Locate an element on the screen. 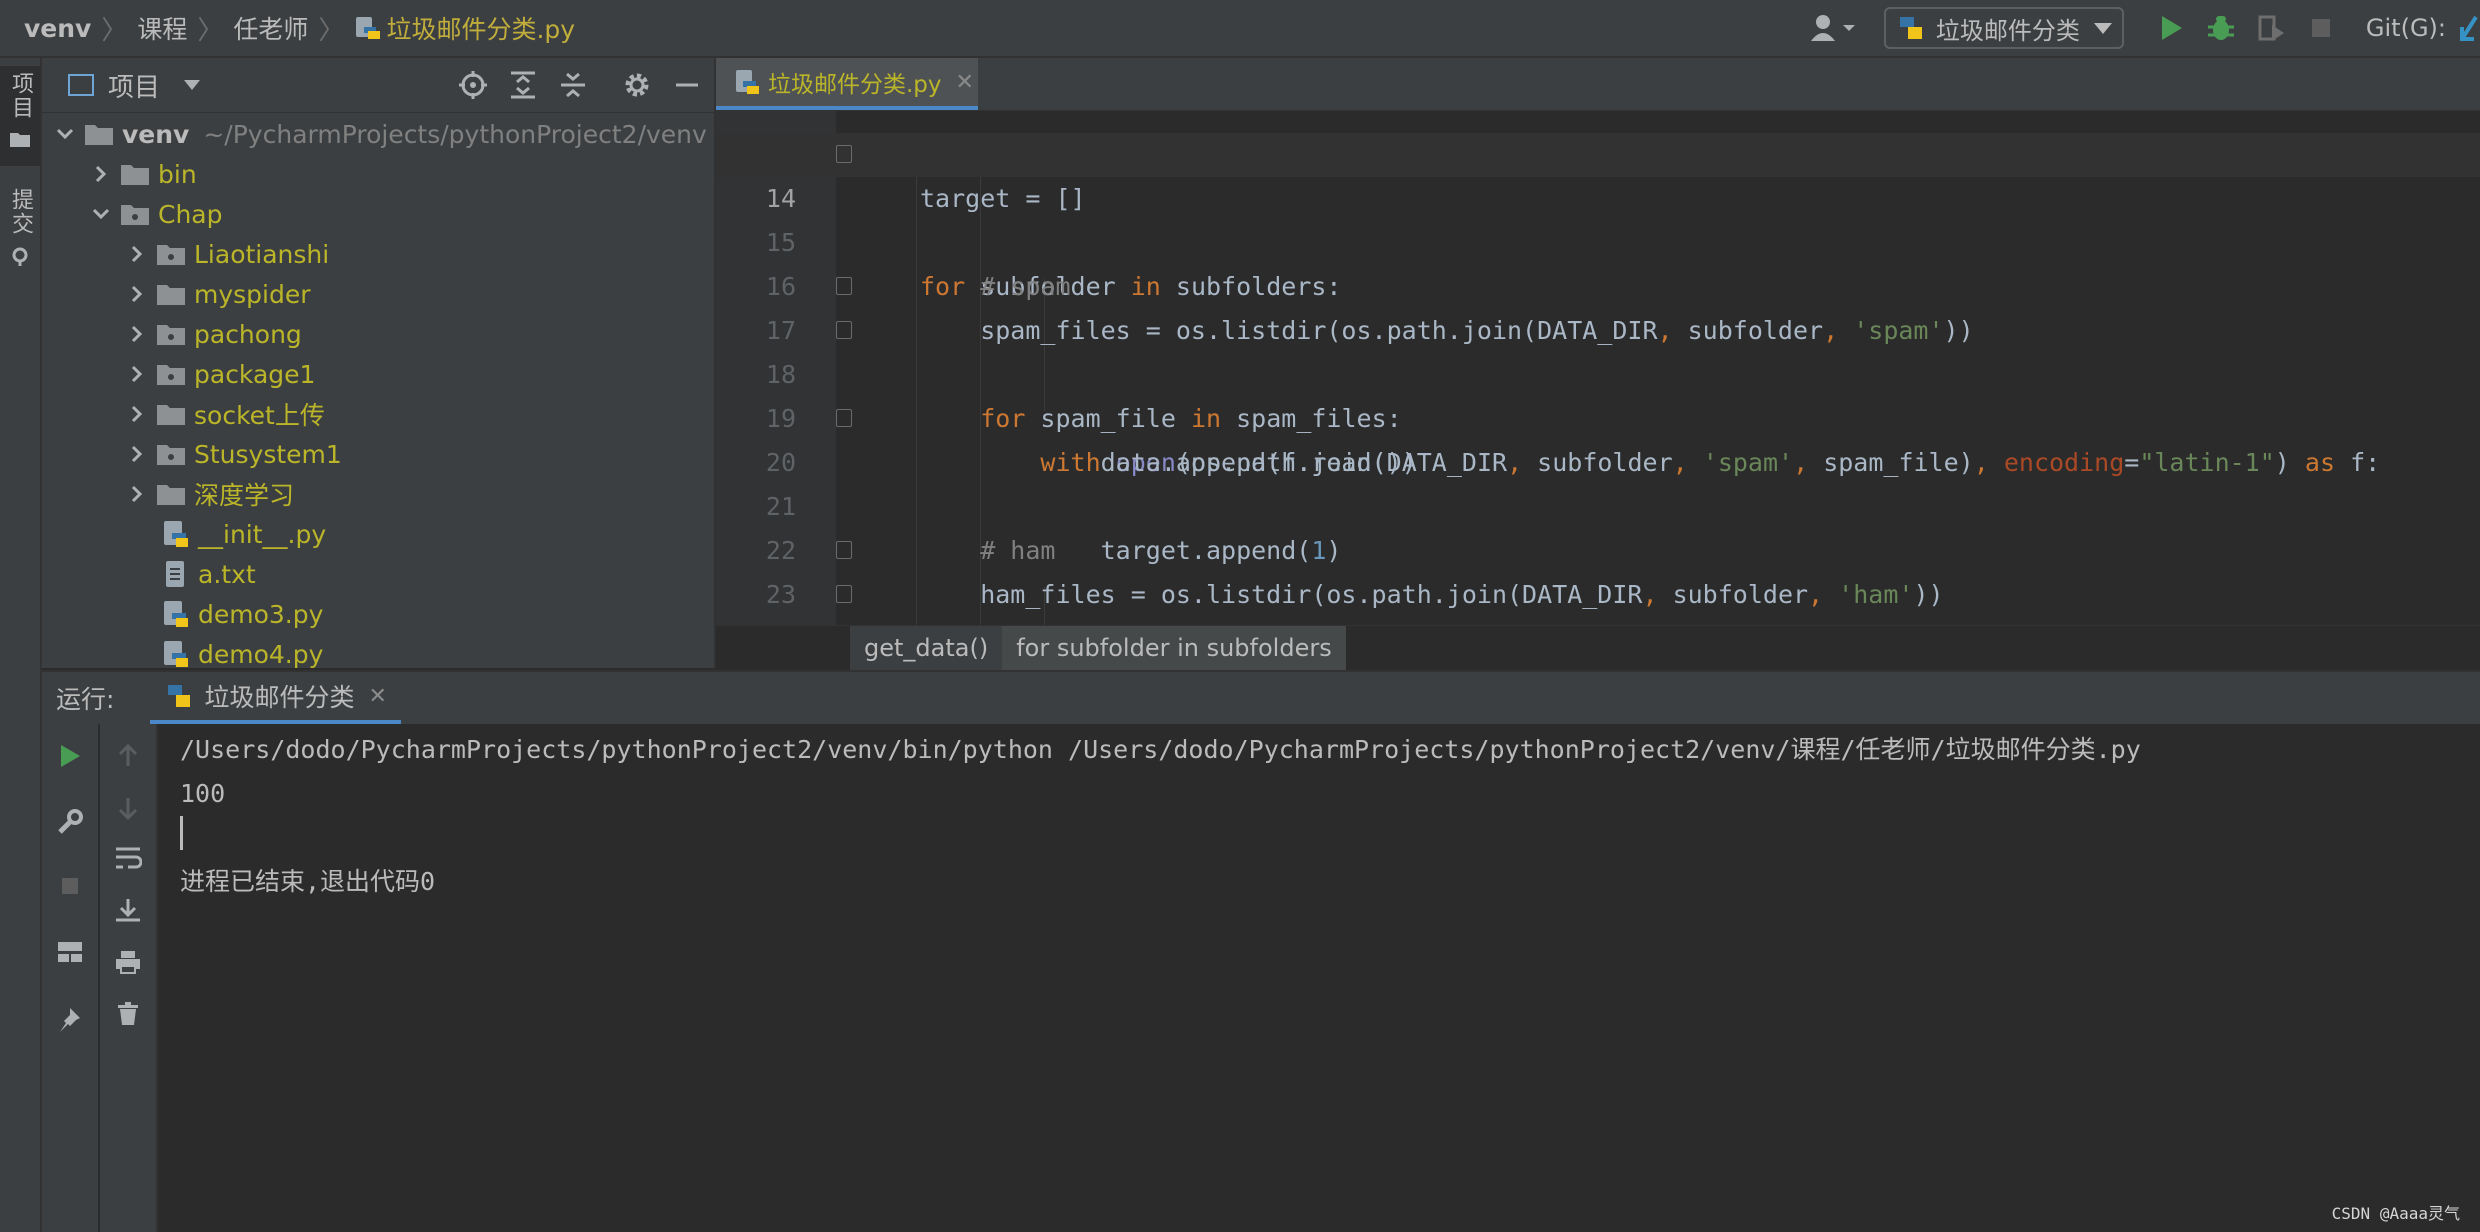 The height and width of the screenshot is (1232, 2480). tree-item-stusystem1: Stusystem1 is located at coordinates (378, 454).